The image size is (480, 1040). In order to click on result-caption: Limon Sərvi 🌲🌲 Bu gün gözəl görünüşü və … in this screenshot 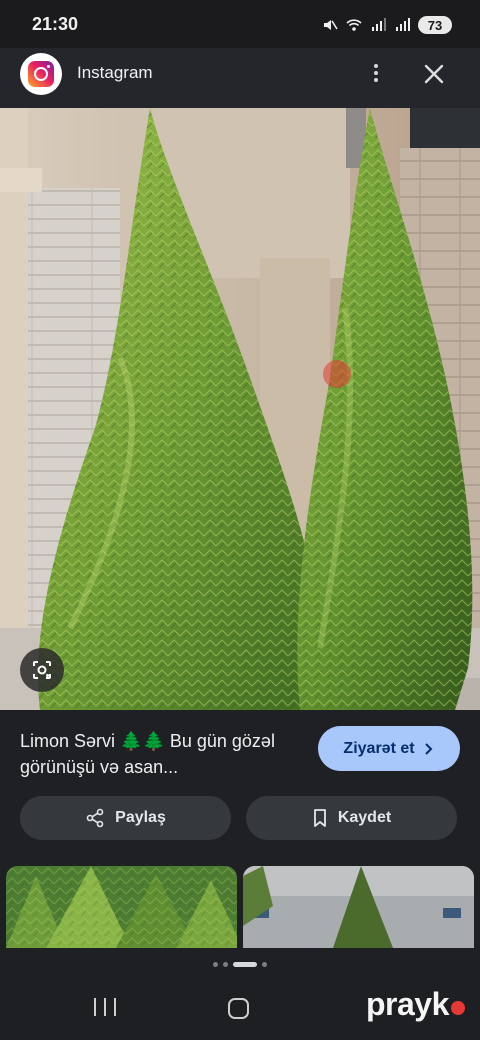, I will do `click(160, 754)`.